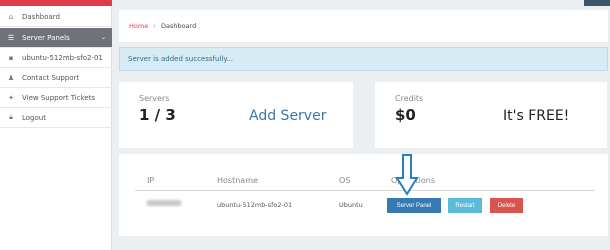  Describe the element at coordinates (345, 180) in the screenshot. I see `col-header-os: OS` at that location.